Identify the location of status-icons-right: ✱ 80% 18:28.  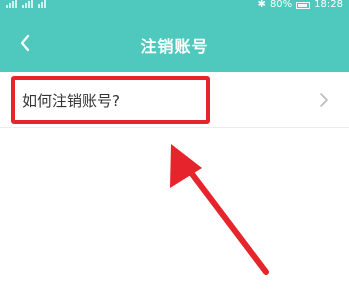
(300, 5).